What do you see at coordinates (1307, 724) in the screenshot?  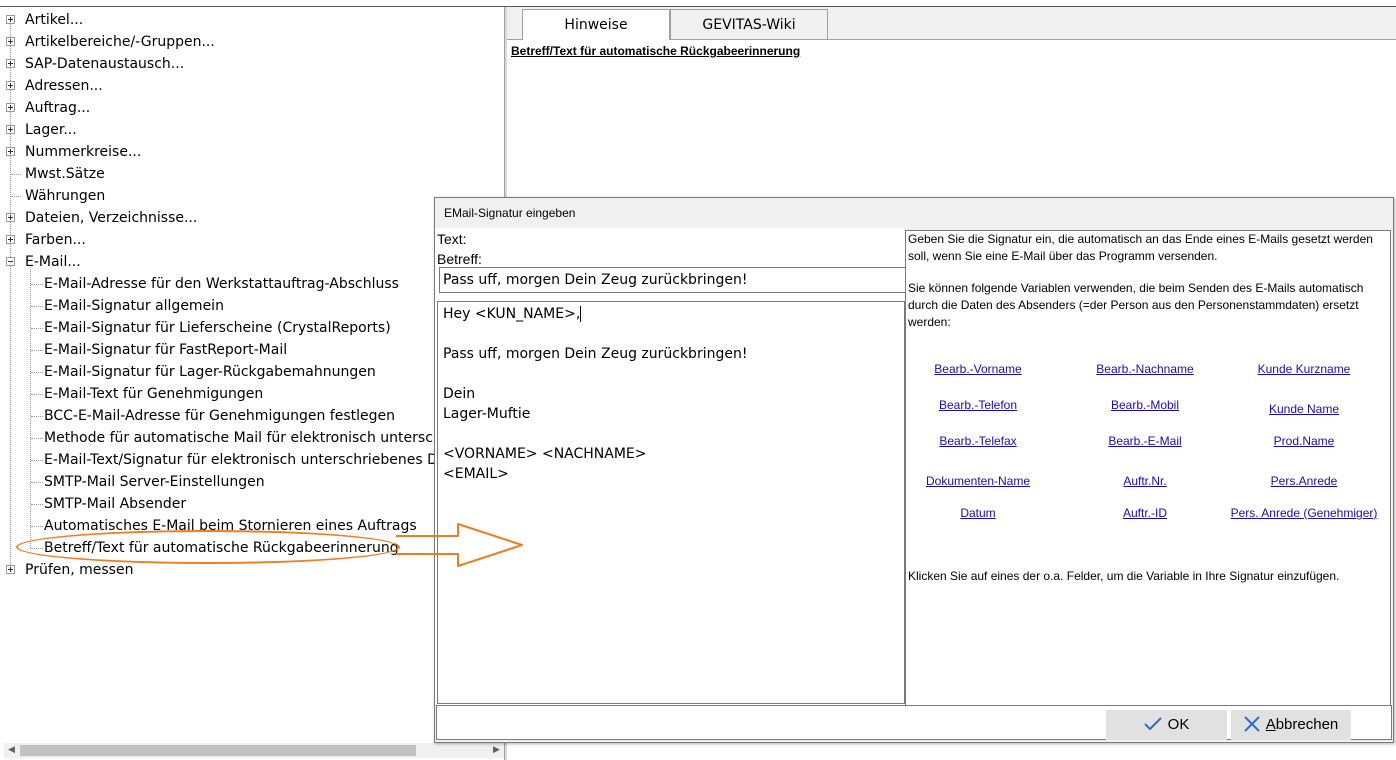 I see `cancel-label-rest: bbrechen` at bounding box center [1307, 724].